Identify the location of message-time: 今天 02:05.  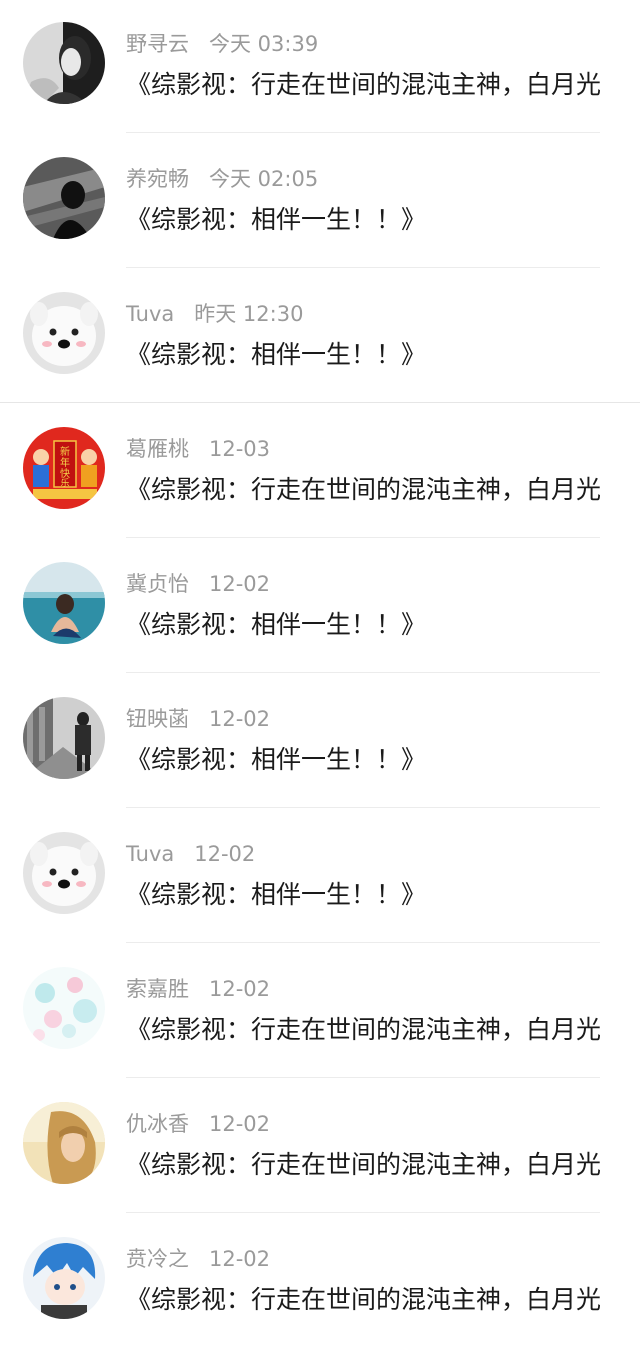
(264, 179).